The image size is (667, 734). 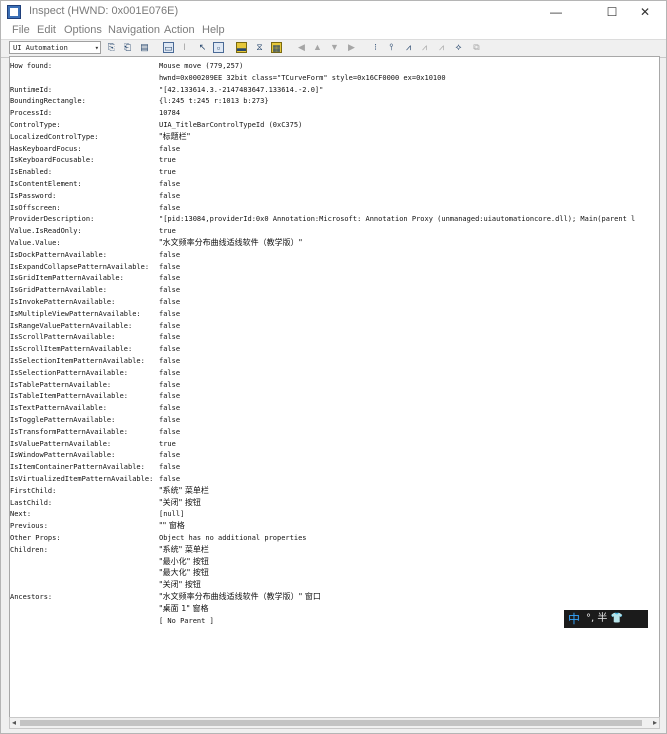 What do you see at coordinates (134, 30) in the screenshot?
I see `menu-navigation: Navigation` at bounding box center [134, 30].